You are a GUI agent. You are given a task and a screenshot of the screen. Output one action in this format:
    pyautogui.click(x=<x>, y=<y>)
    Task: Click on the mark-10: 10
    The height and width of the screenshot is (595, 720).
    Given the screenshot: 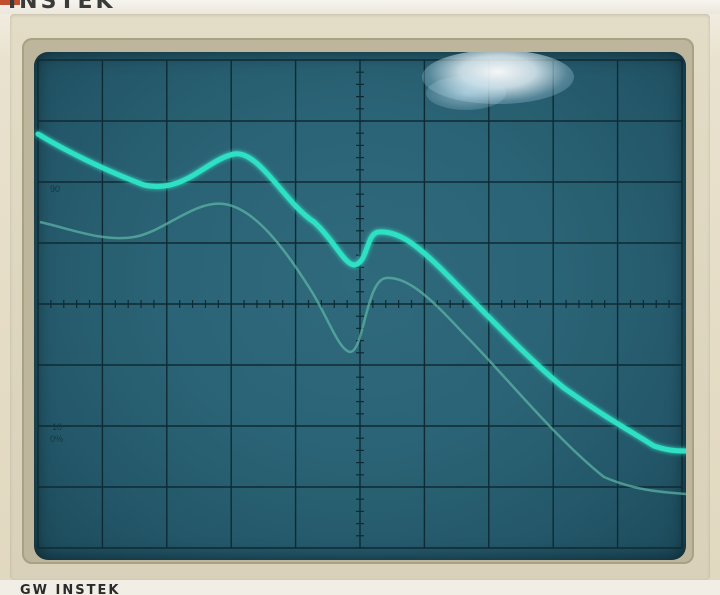 What is the action you would take?
    pyautogui.click(x=57, y=427)
    